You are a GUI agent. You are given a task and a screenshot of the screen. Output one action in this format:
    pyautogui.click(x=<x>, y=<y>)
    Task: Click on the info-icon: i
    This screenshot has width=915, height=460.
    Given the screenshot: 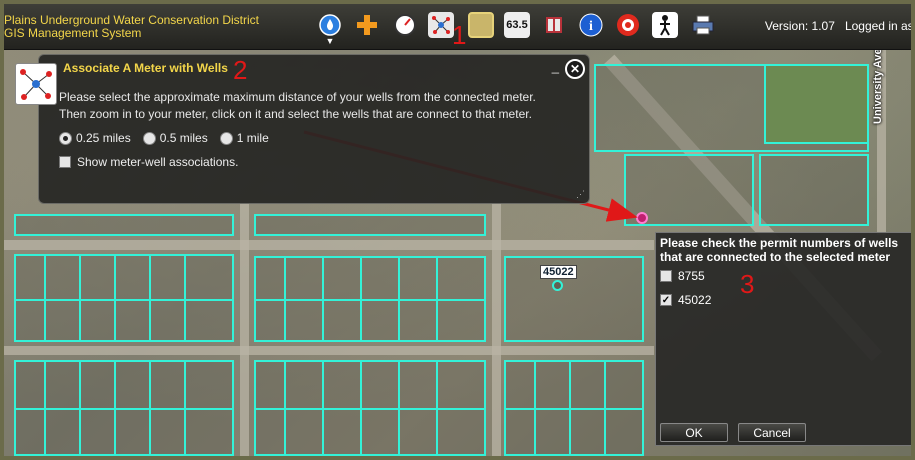 What is the action you would take?
    pyautogui.click(x=591, y=25)
    